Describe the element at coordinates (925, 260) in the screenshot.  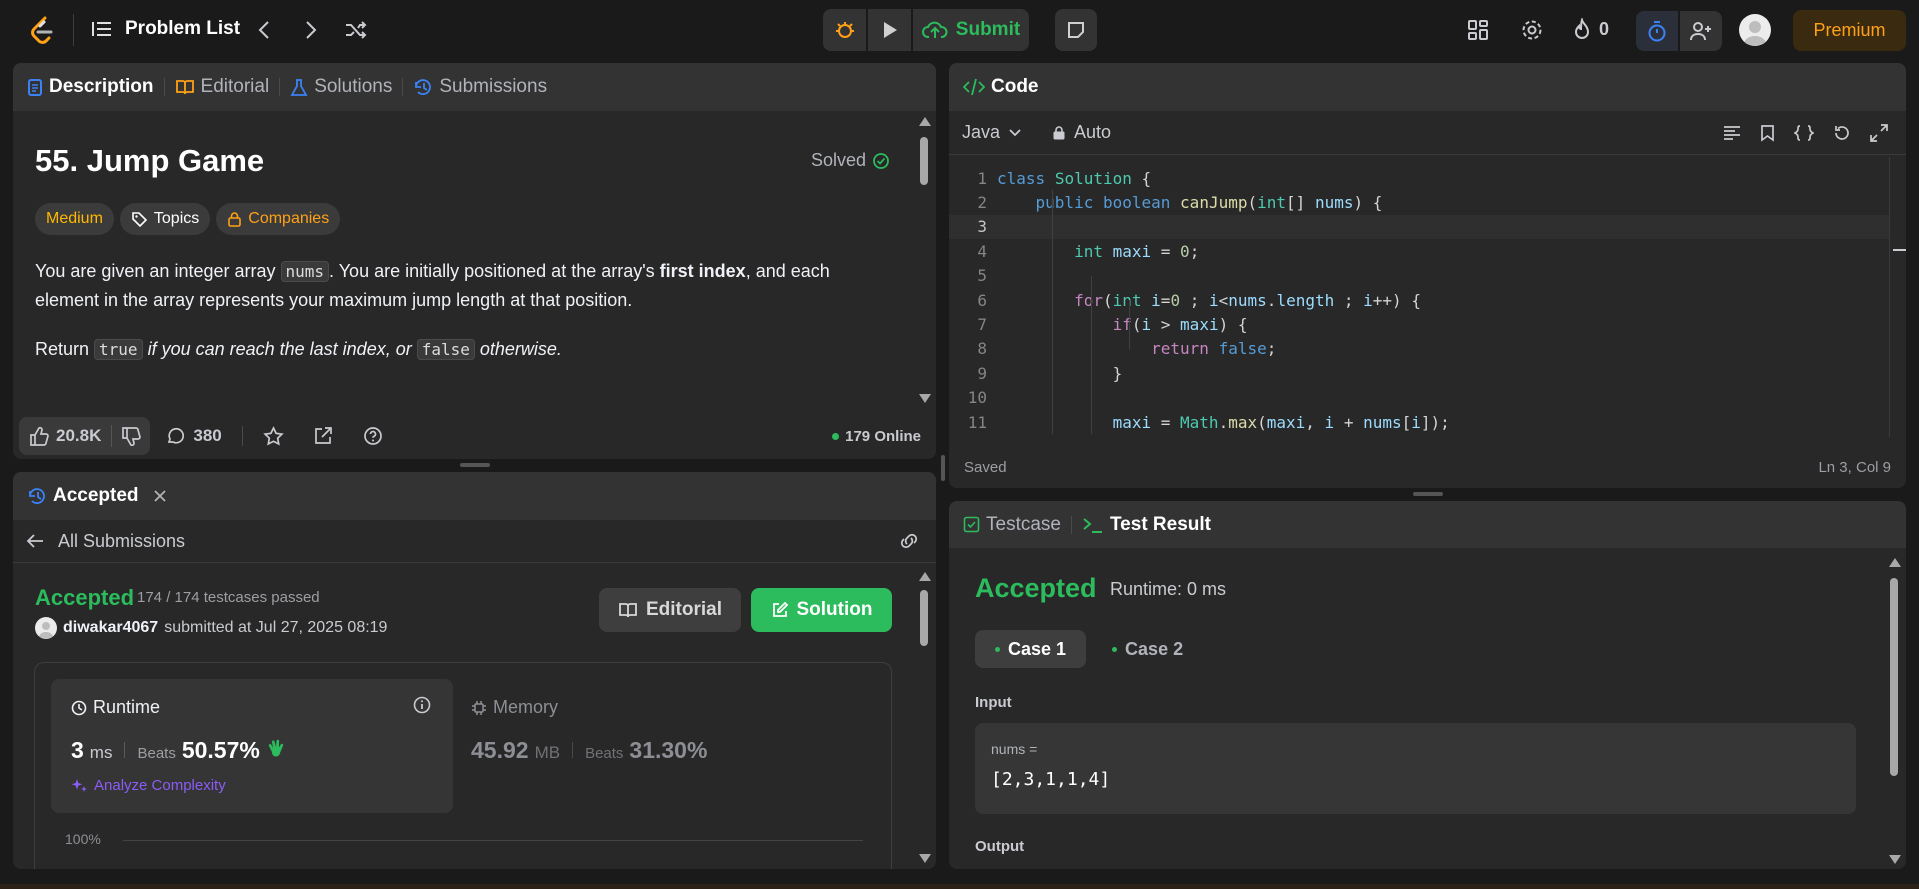
I see `description-scrollbar` at that location.